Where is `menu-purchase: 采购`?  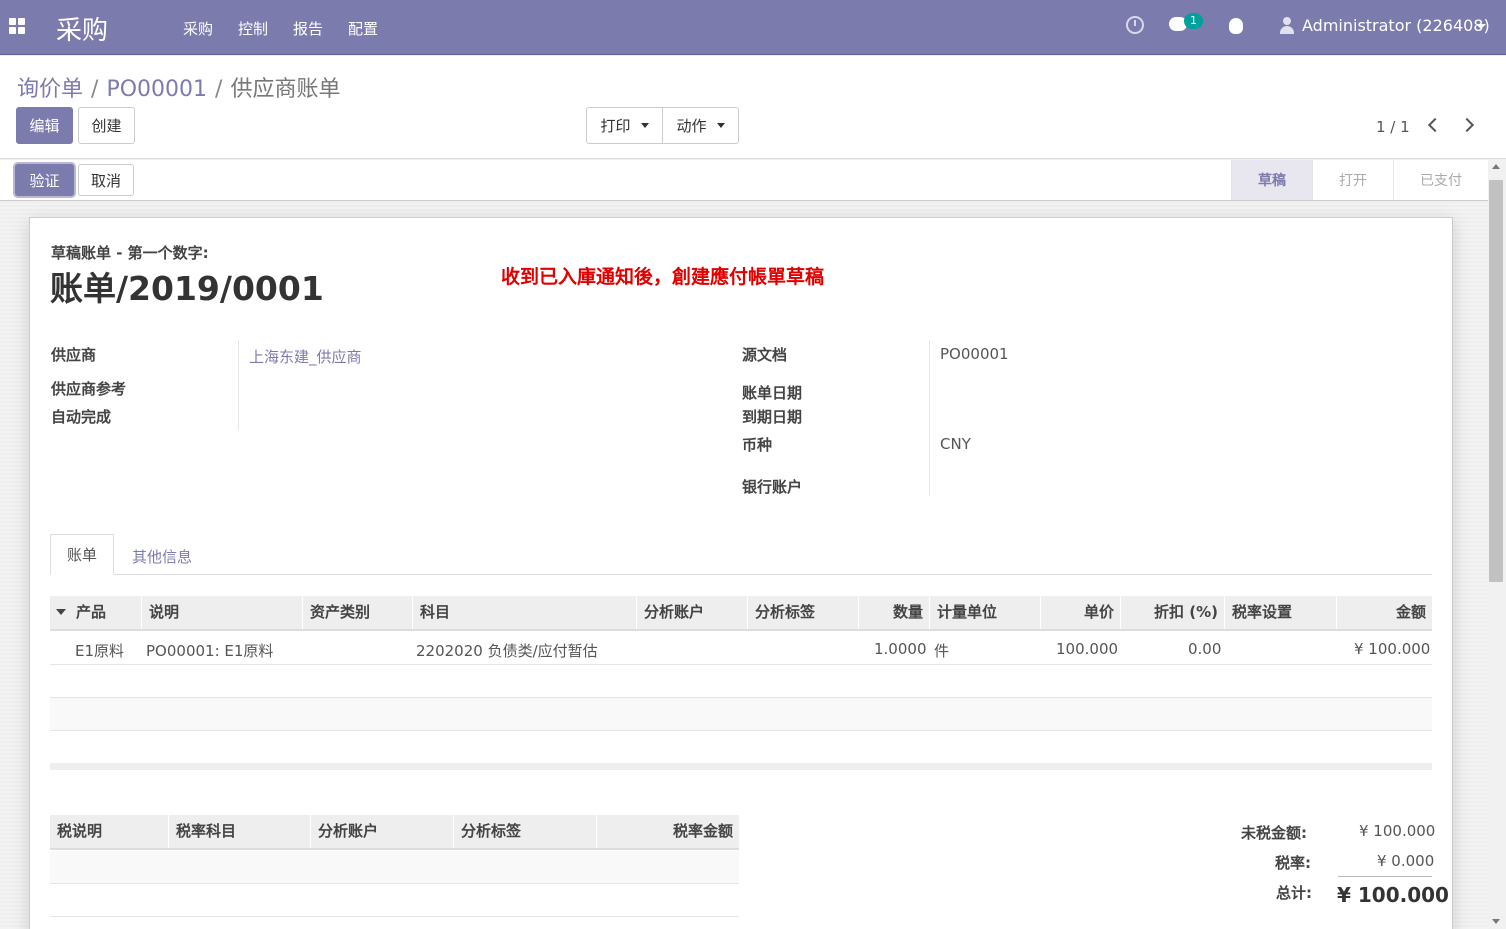
menu-purchase: 采购 is located at coordinates (198, 28).